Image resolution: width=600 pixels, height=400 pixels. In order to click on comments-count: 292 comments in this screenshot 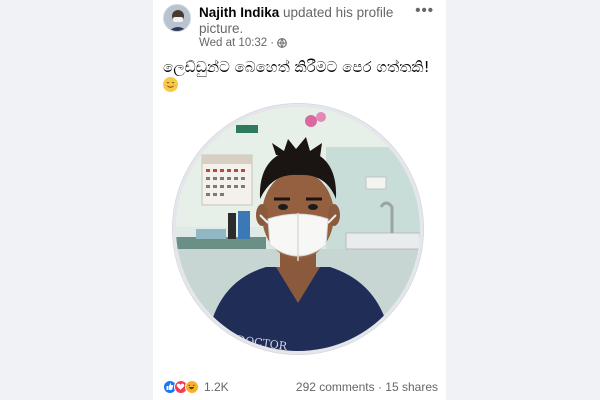, I will do `click(335, 387)`.